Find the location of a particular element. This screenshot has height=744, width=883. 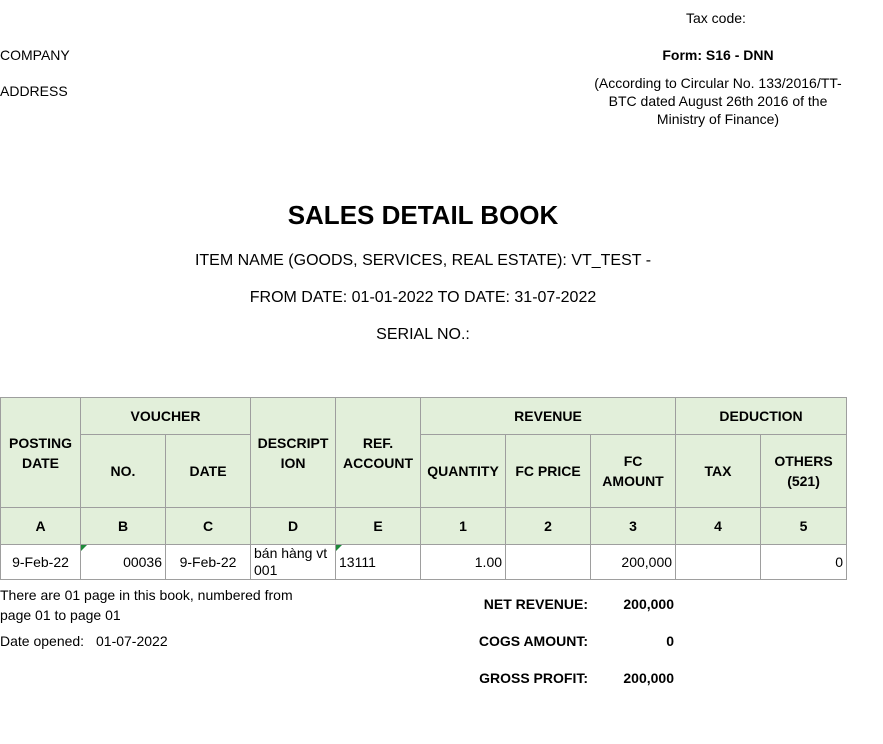

cell-fc-amount: 200,000 is located at coordinates (633, 562).